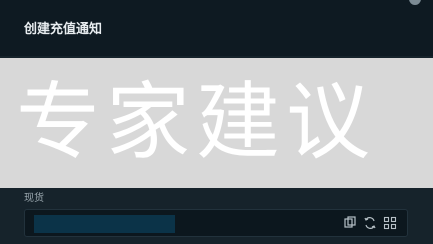  What do you see at coordinates (415, 2) in the screenshot?
I see `close-icon` at bounding box center [415, 2].